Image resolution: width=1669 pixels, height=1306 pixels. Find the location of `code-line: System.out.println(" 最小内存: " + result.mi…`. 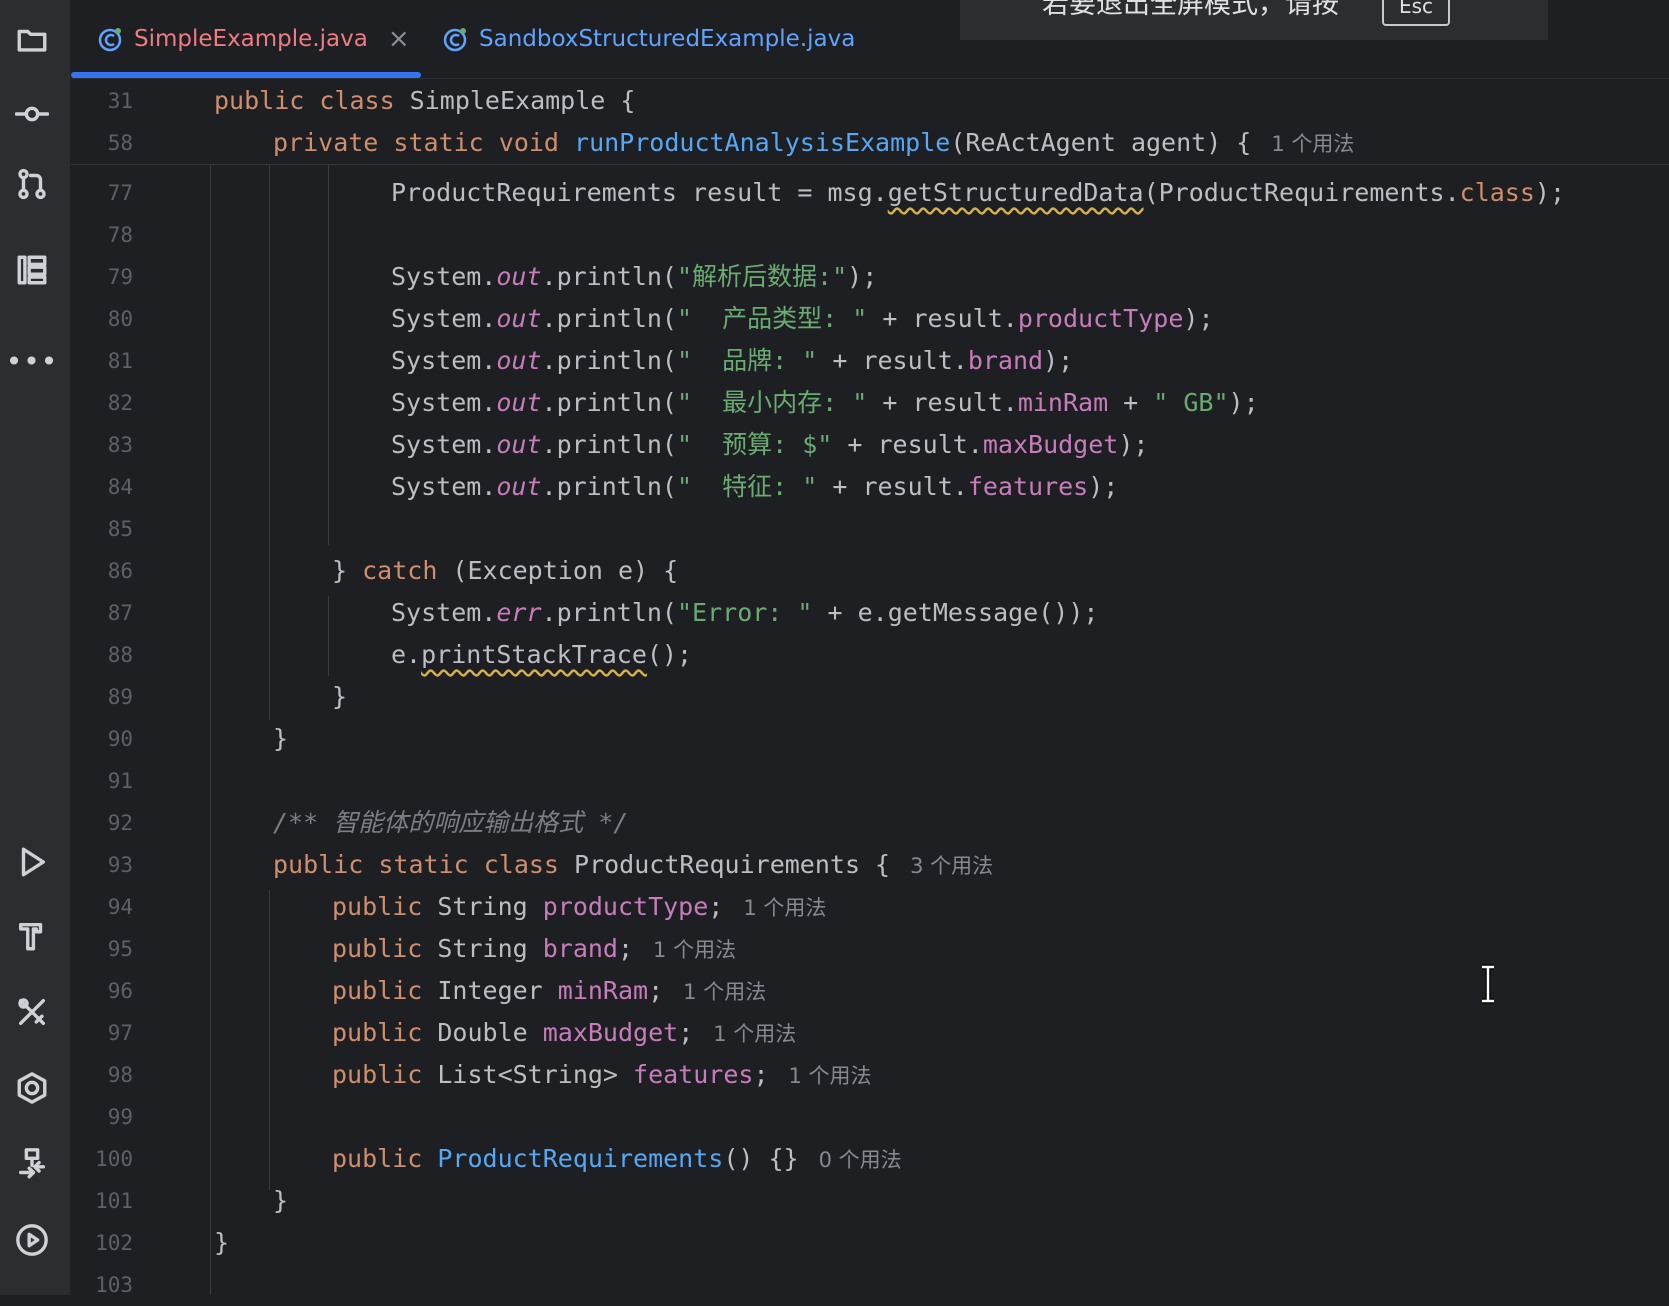

code-line: System.out.println(" 最小内存: " + result.mi… is located at coordinates (825, 403).